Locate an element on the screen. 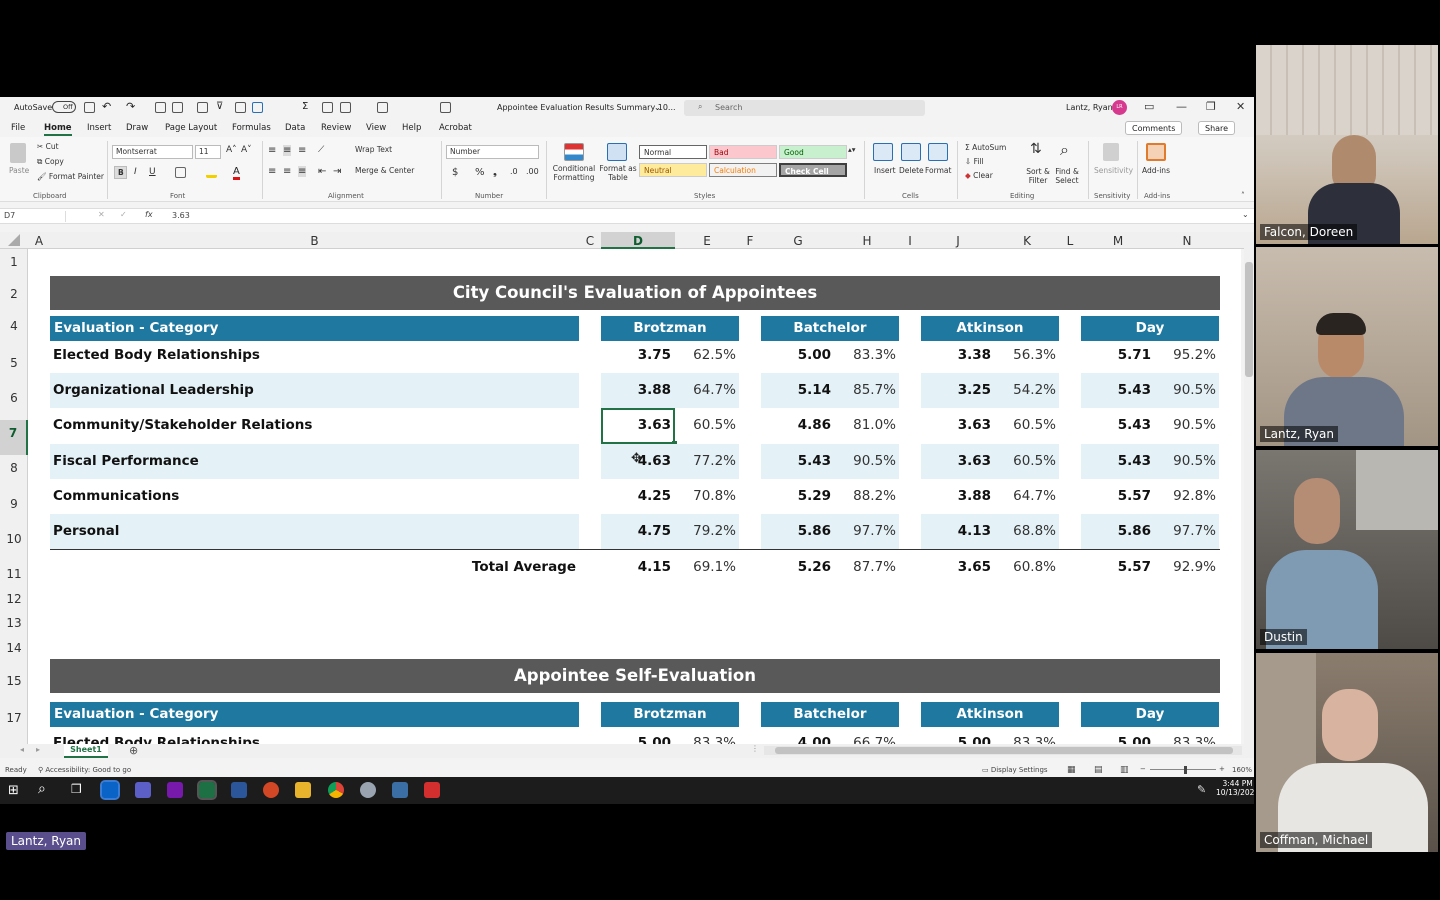 Image resolution: width=1440 pixels, height=900 pixels. sheet-tab: Sheet1 is located at coordinates (86, 751).